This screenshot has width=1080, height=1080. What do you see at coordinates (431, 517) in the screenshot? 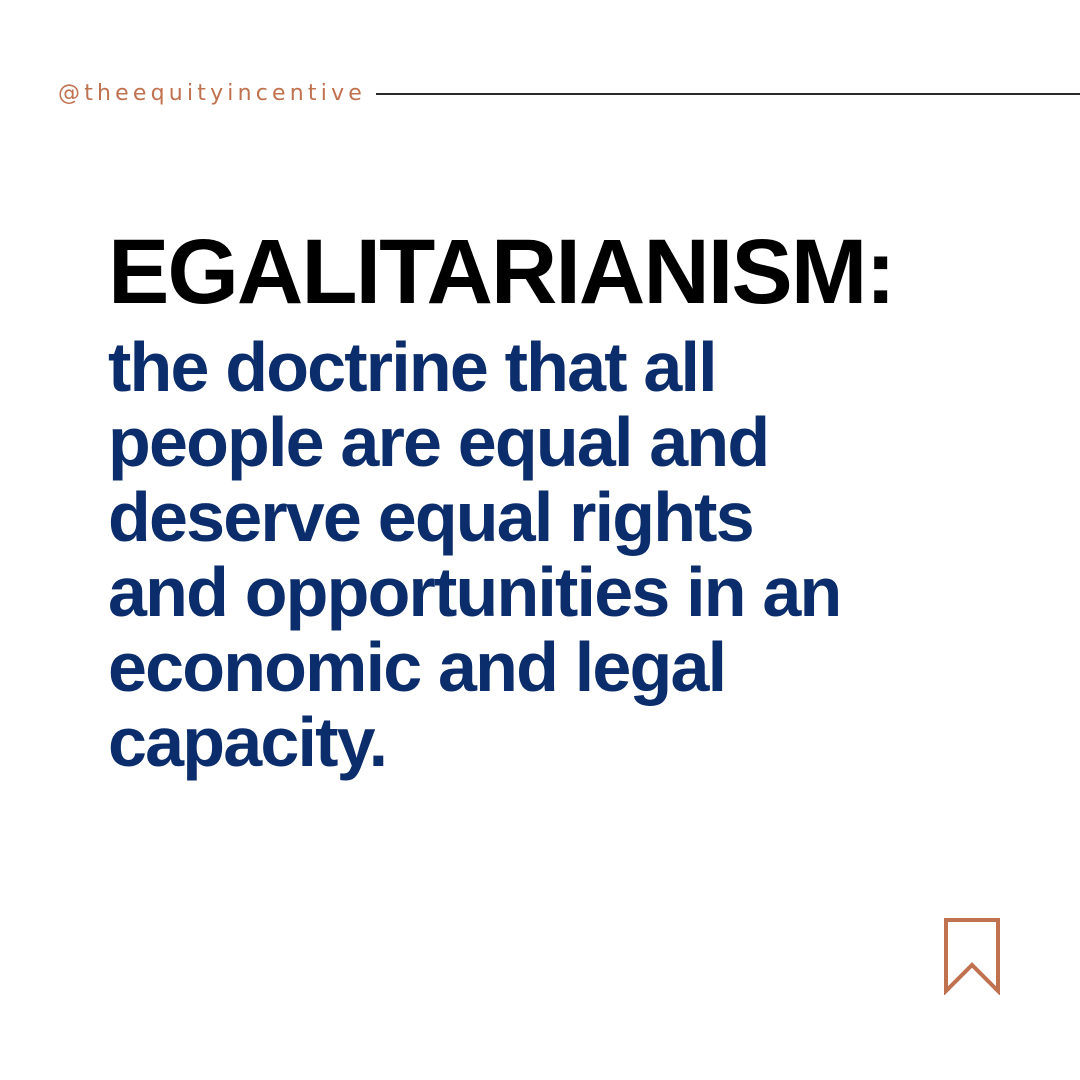
I see `definition-line: deserve equal rights` at bounding box center [431, 517].